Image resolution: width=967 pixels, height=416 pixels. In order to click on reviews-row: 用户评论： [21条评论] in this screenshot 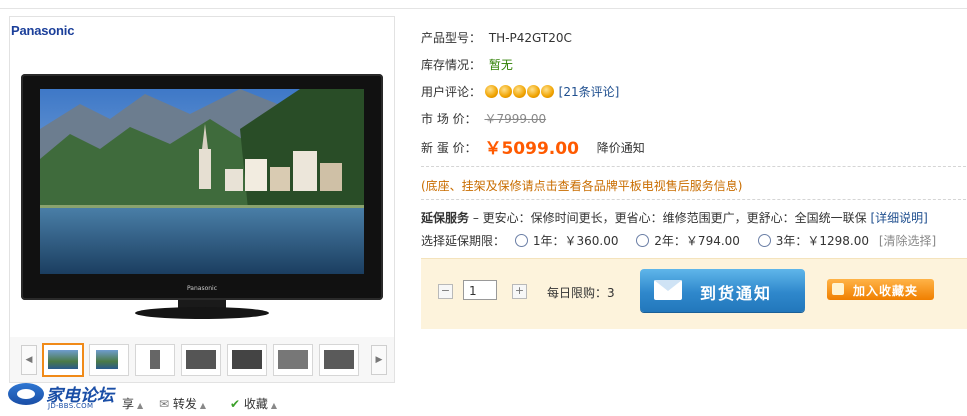, I will do `click(520, 92)`.